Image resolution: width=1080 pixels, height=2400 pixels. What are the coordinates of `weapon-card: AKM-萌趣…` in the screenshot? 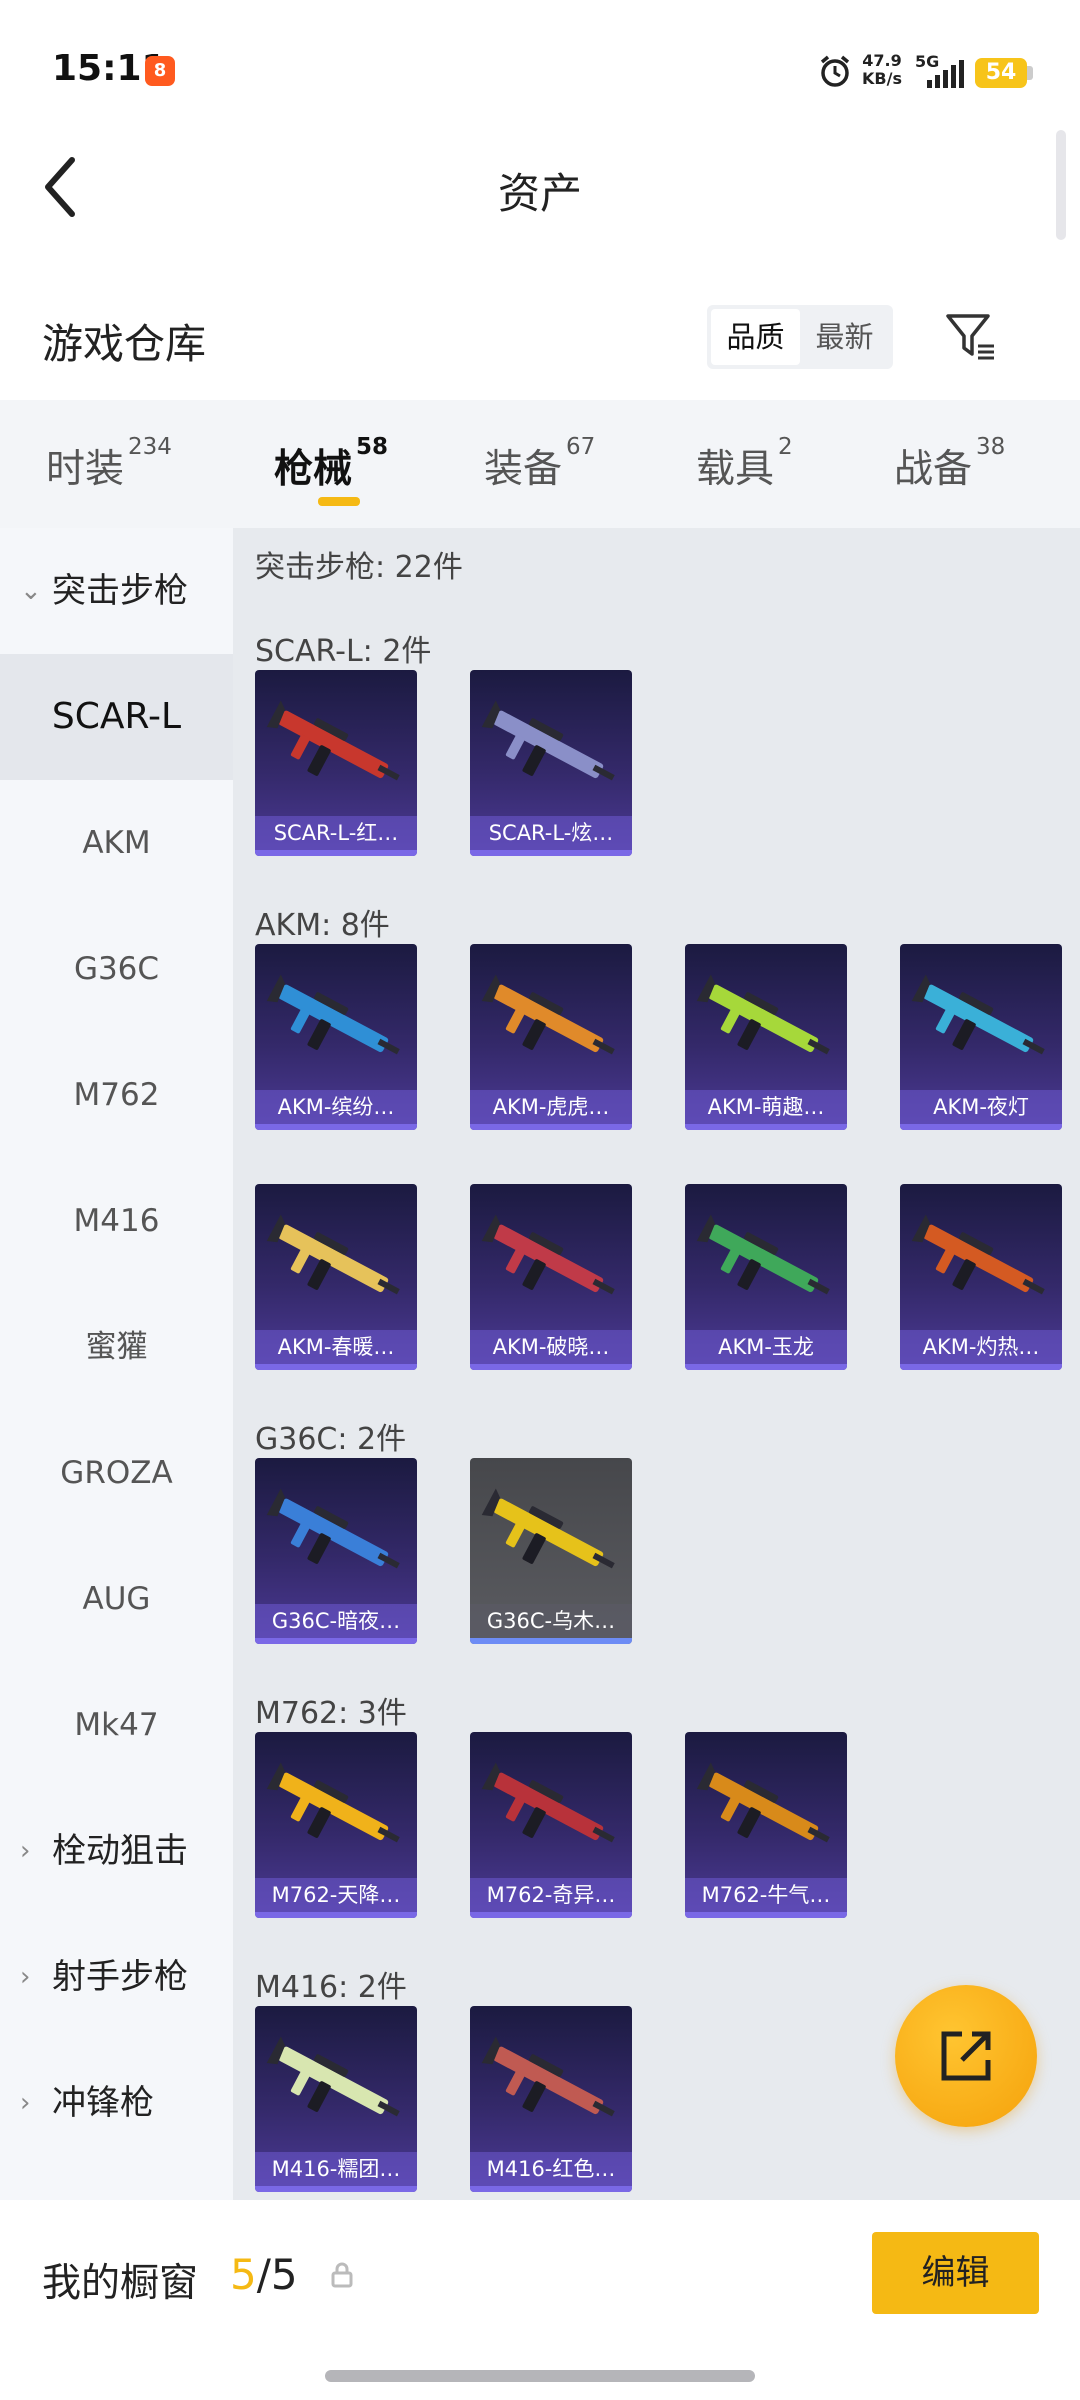 It's located at (766, 1037).